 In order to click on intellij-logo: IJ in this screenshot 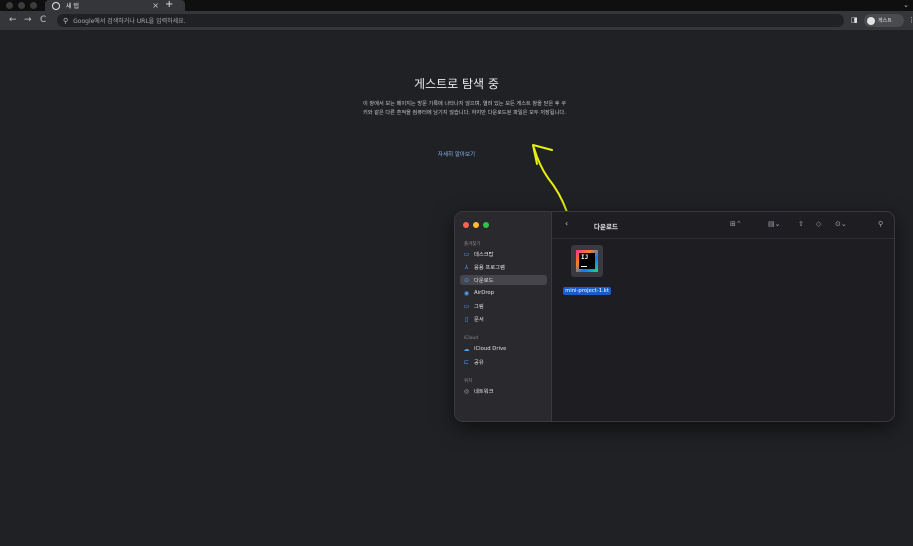, I will do `click(587, 261)`.